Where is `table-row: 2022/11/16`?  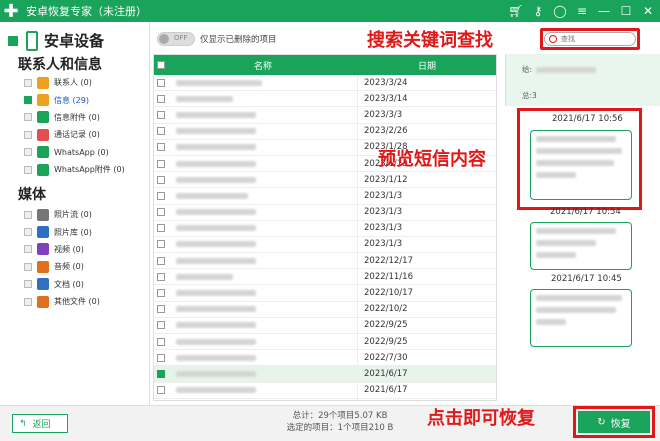 table-row: 2022/11/16 is located at coordinates (325, 277).